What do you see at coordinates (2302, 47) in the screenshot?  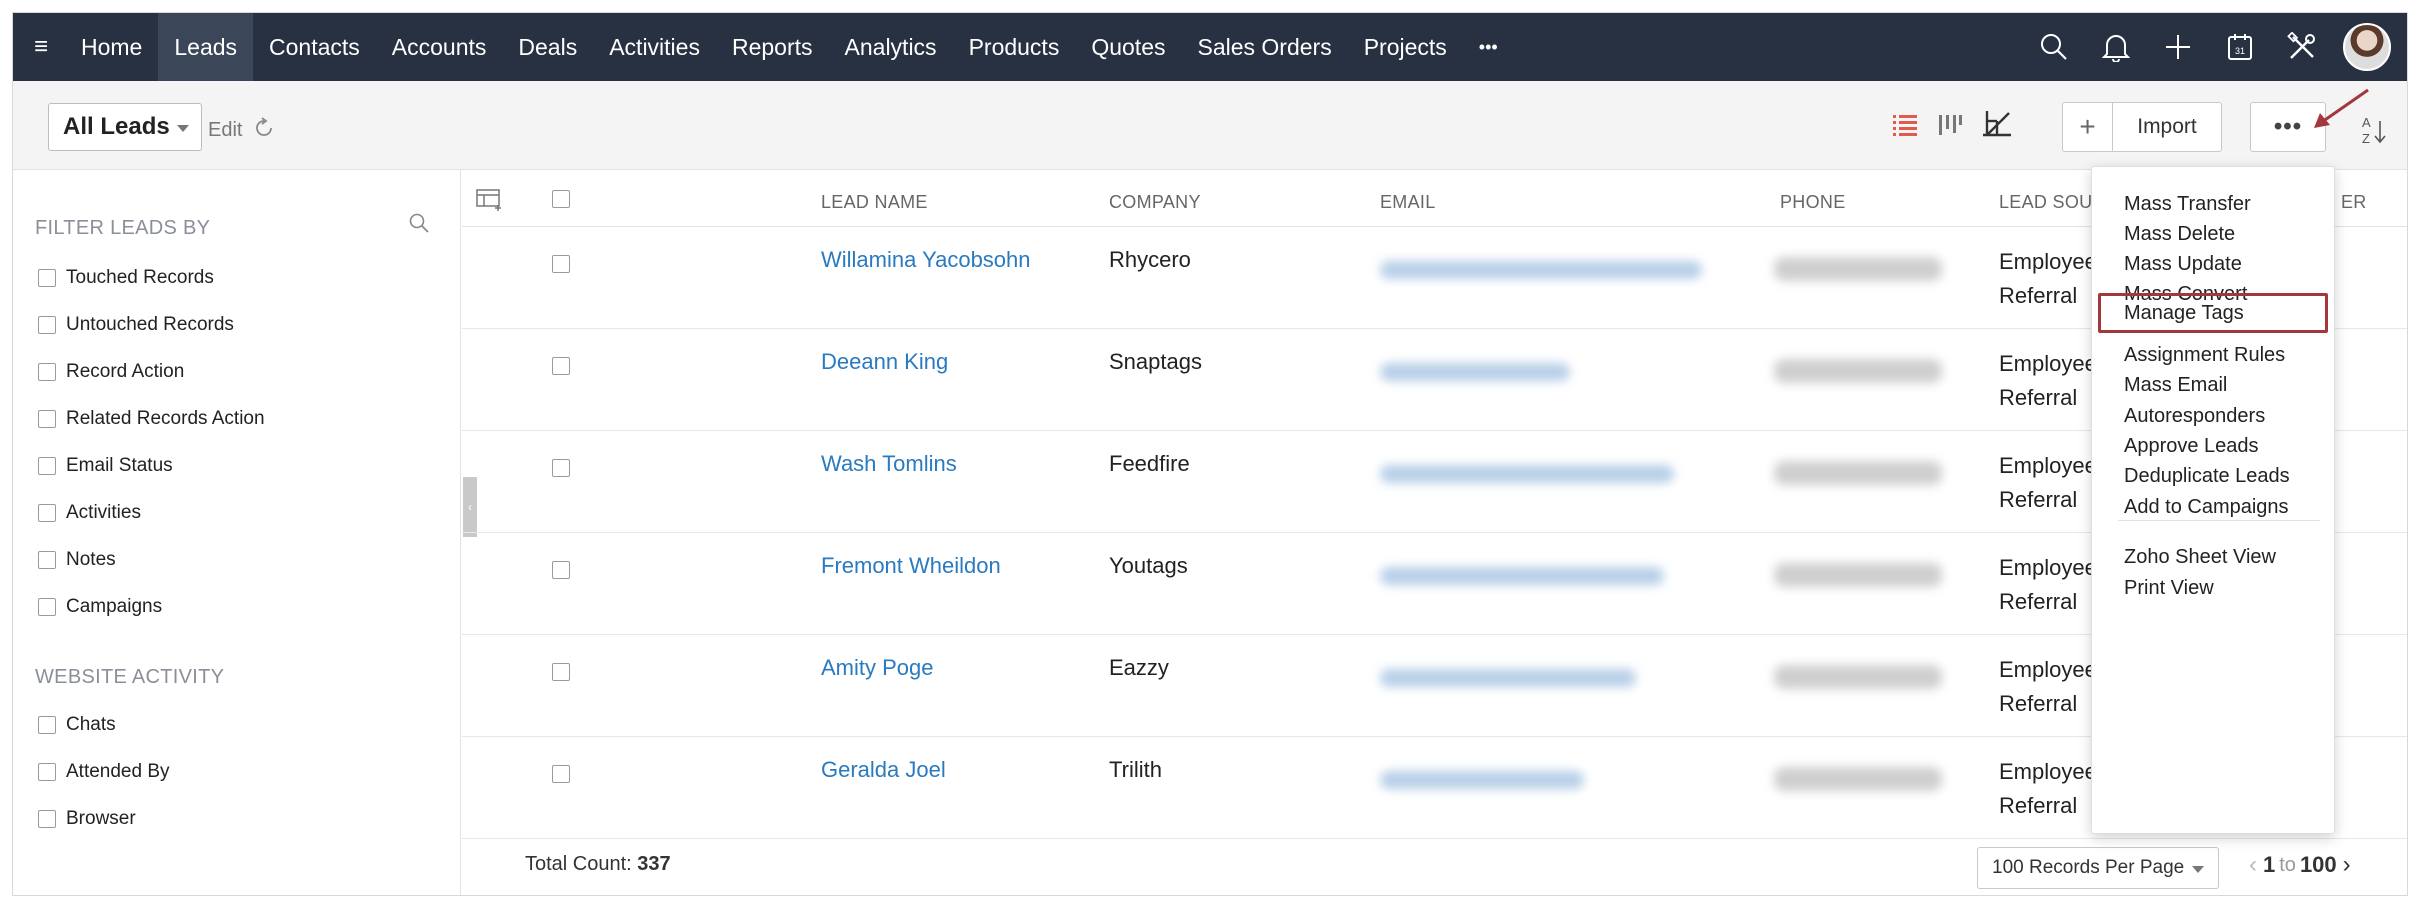 I see `tools-icon` at bounding box center [2302, 47].